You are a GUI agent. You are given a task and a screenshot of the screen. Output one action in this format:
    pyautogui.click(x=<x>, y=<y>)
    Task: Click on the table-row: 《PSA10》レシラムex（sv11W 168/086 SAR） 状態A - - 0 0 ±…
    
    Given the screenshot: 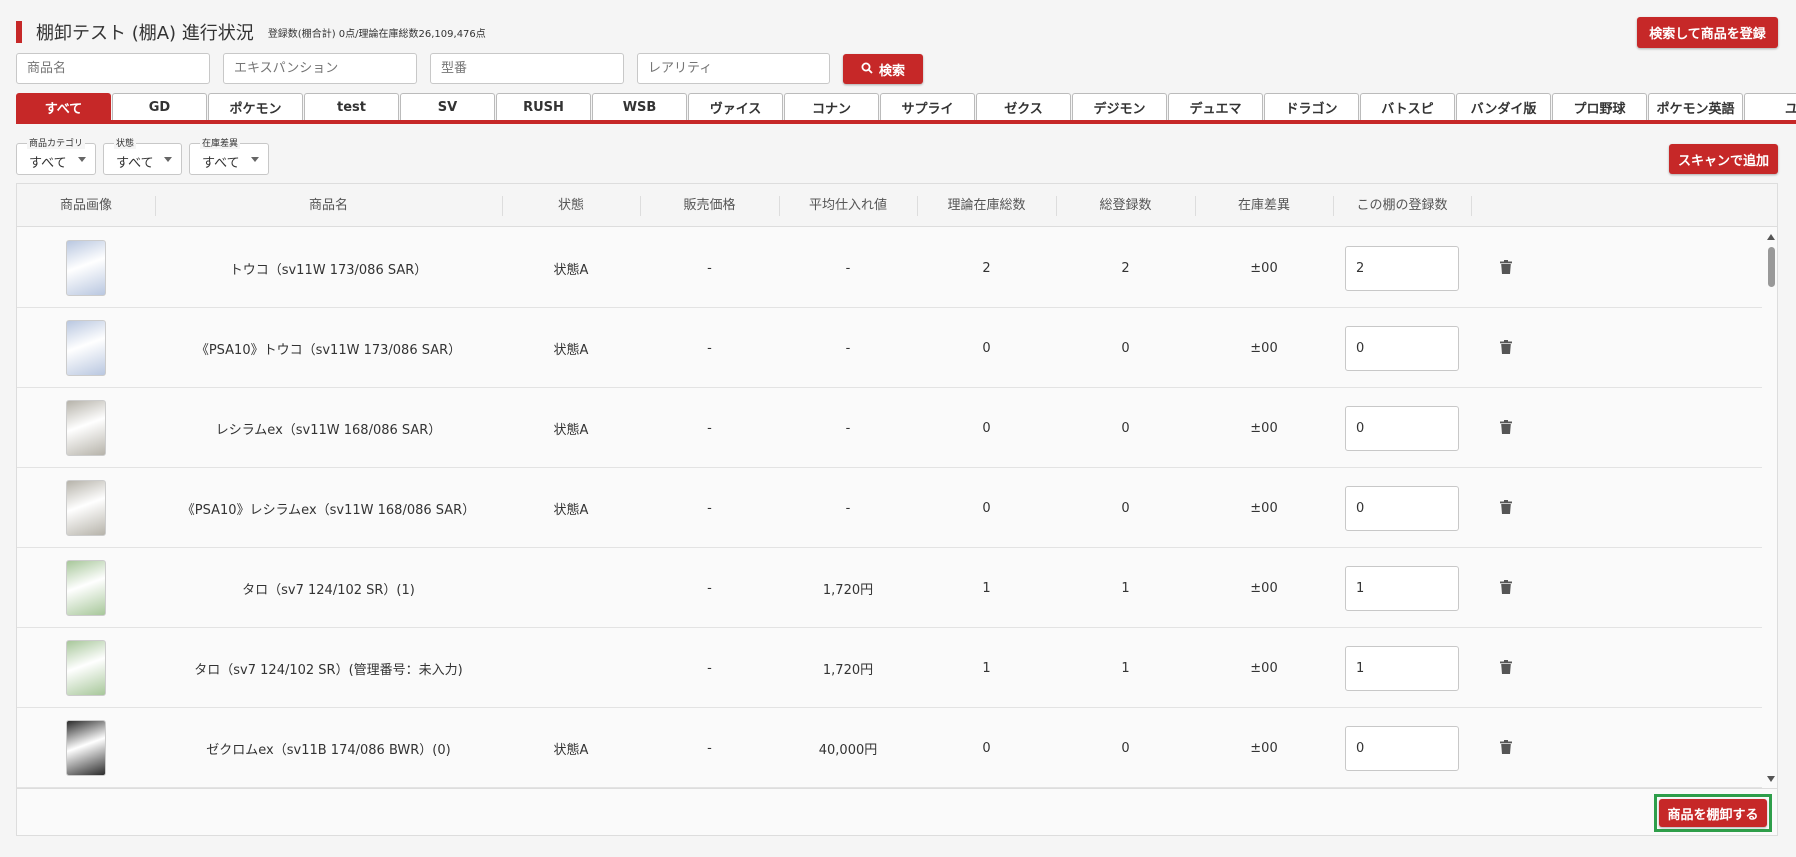 What is the action you would take?
    pyautogui.click(x=889, y=508)
    